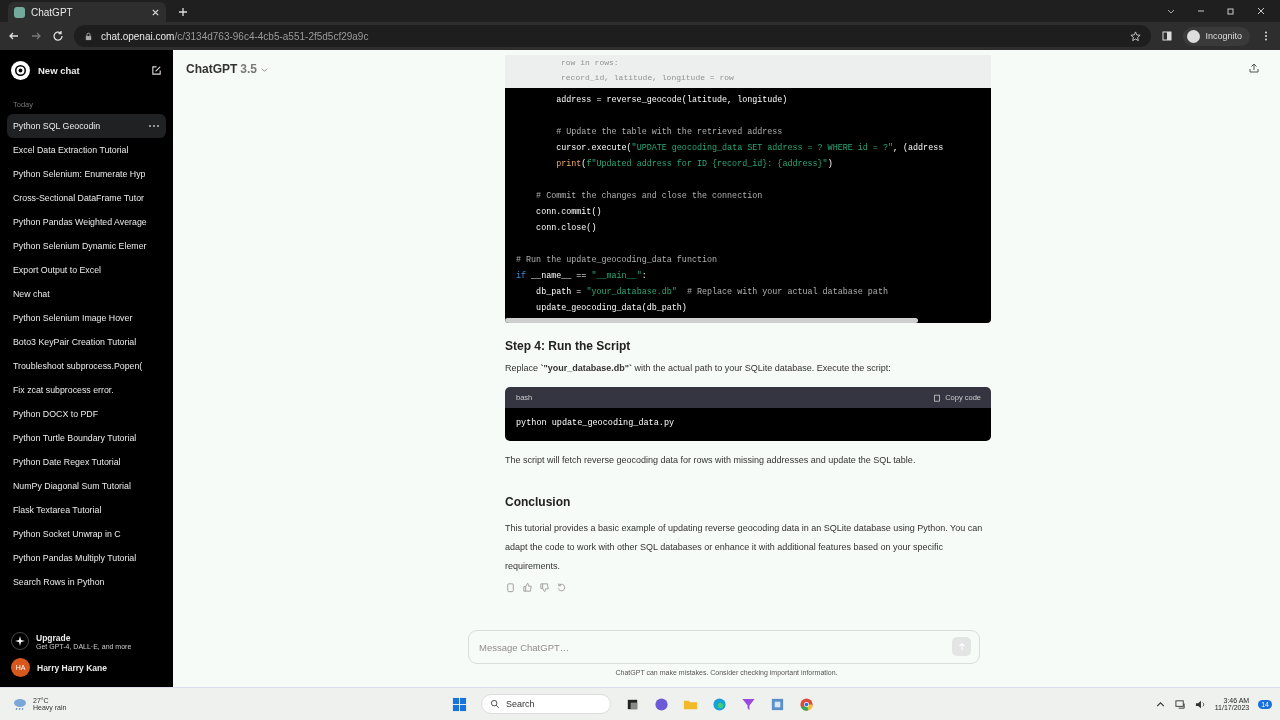 This screenshot has height=720, width=1280. I want to click on sparkle-icon, so click(20, 641).